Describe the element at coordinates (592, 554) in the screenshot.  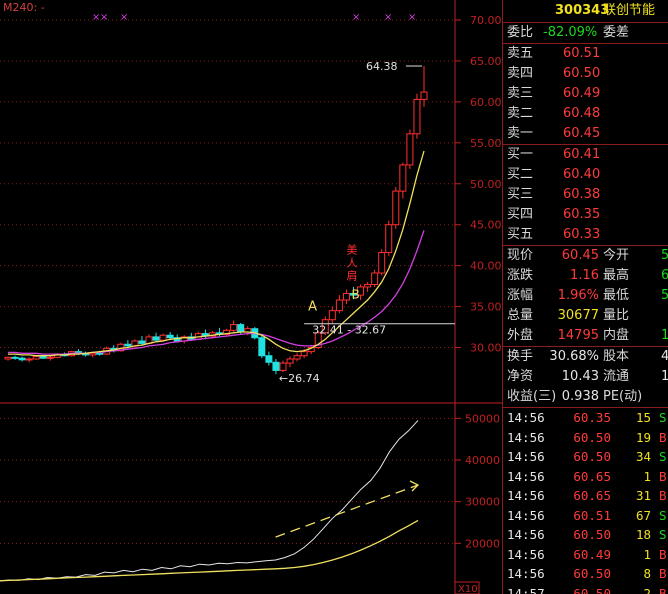
I see `tick-price: 60.49` at that location.